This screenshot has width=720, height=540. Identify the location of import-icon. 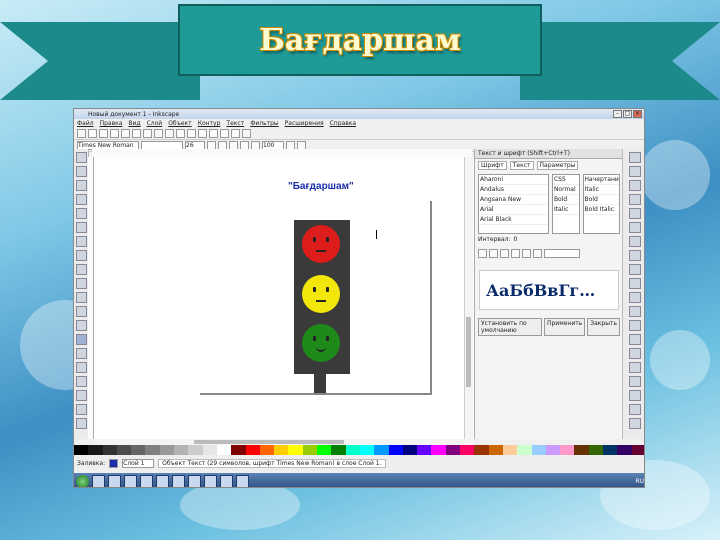
(125, 133).